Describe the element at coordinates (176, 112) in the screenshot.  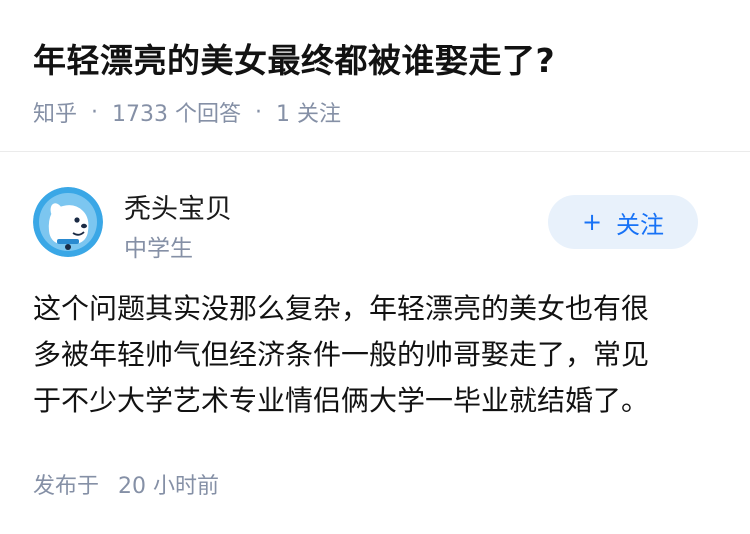
I see `answer-count: 1733 个回答` at that location.